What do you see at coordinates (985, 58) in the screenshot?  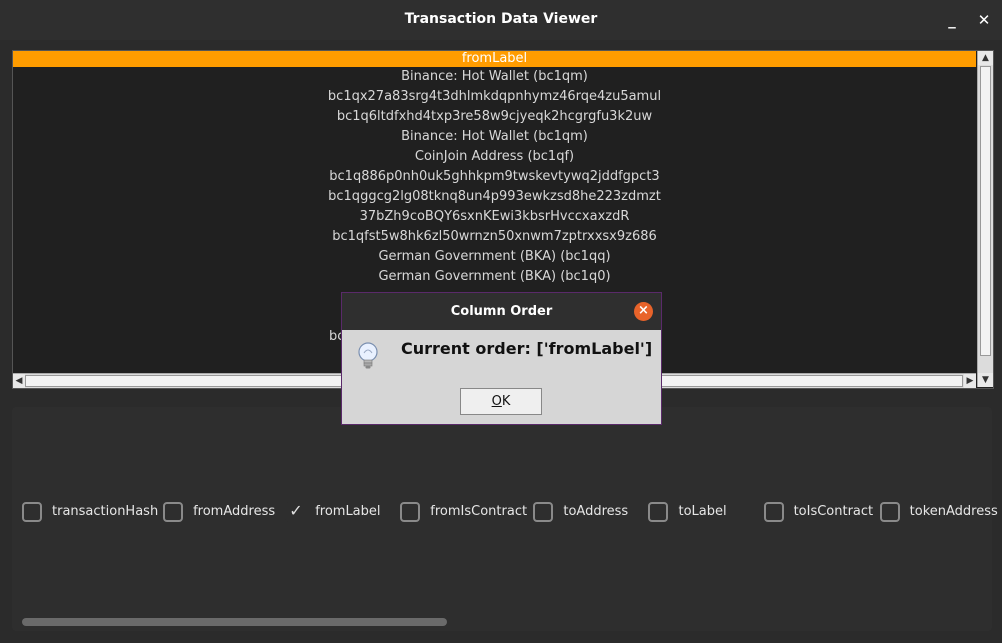 I see `scroll-up-icon: ▲` at bounding box center [985, 58].